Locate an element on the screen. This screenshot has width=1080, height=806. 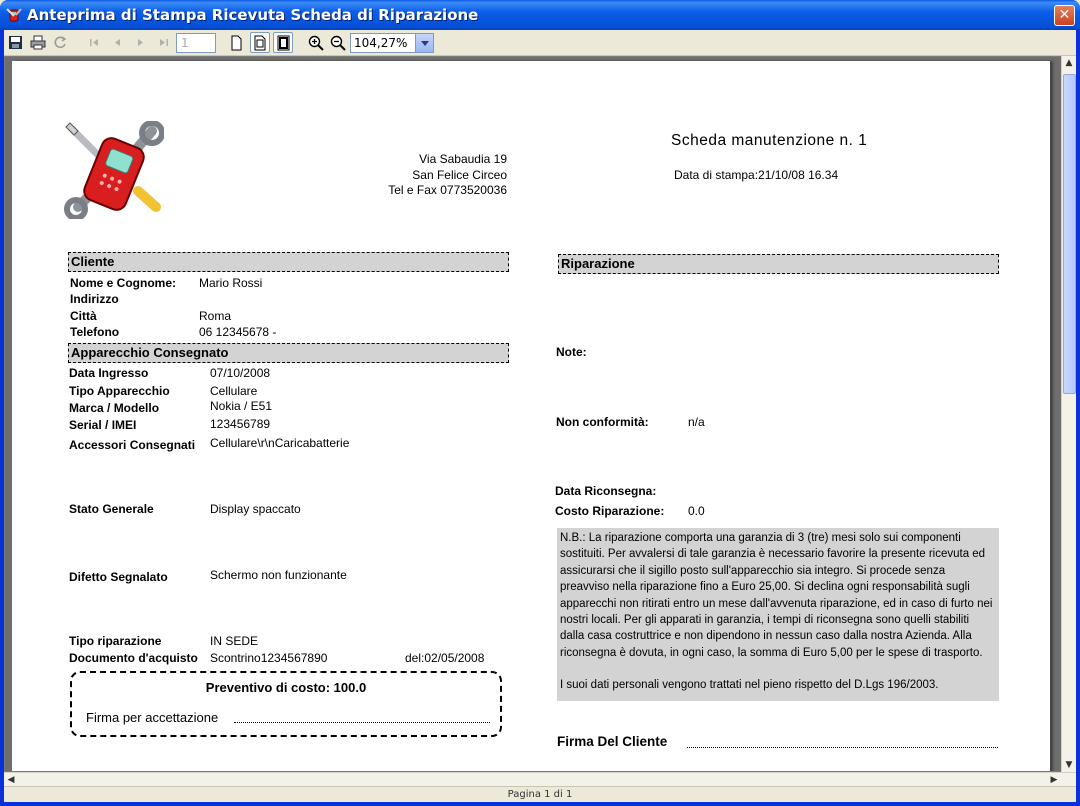
last-page-button is located at coordinates (163, 42).